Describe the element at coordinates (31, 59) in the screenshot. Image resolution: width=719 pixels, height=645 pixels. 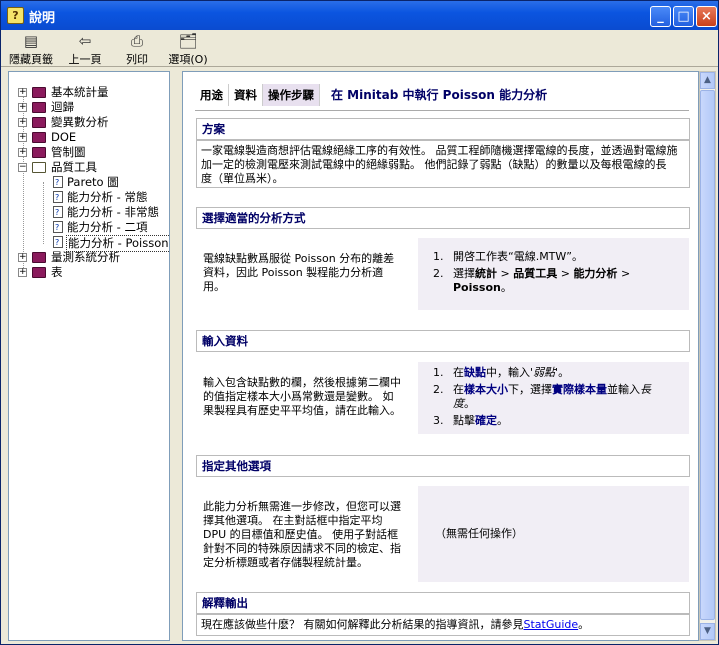
I see `hide-tabs-label: 隱藏頁籤` at that location.